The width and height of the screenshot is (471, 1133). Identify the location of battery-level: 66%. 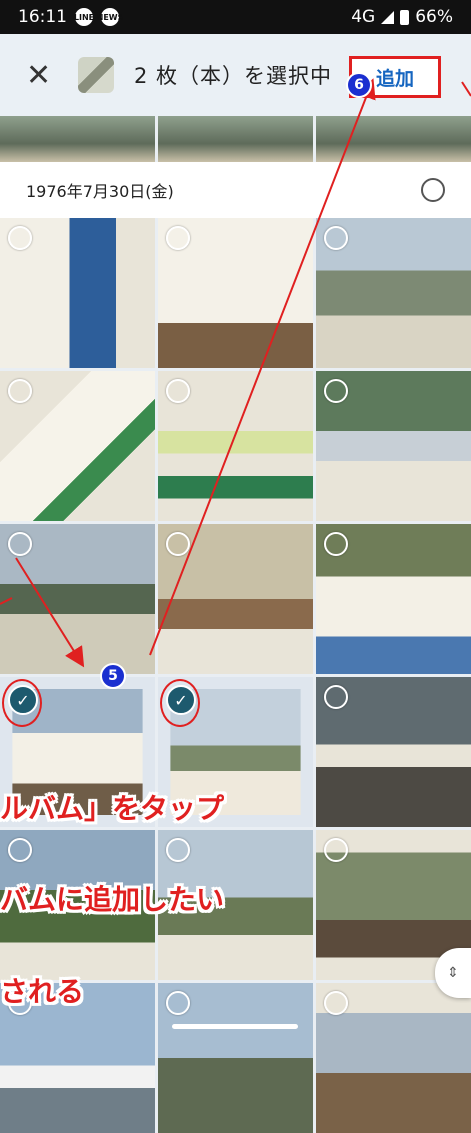
(434, 17).